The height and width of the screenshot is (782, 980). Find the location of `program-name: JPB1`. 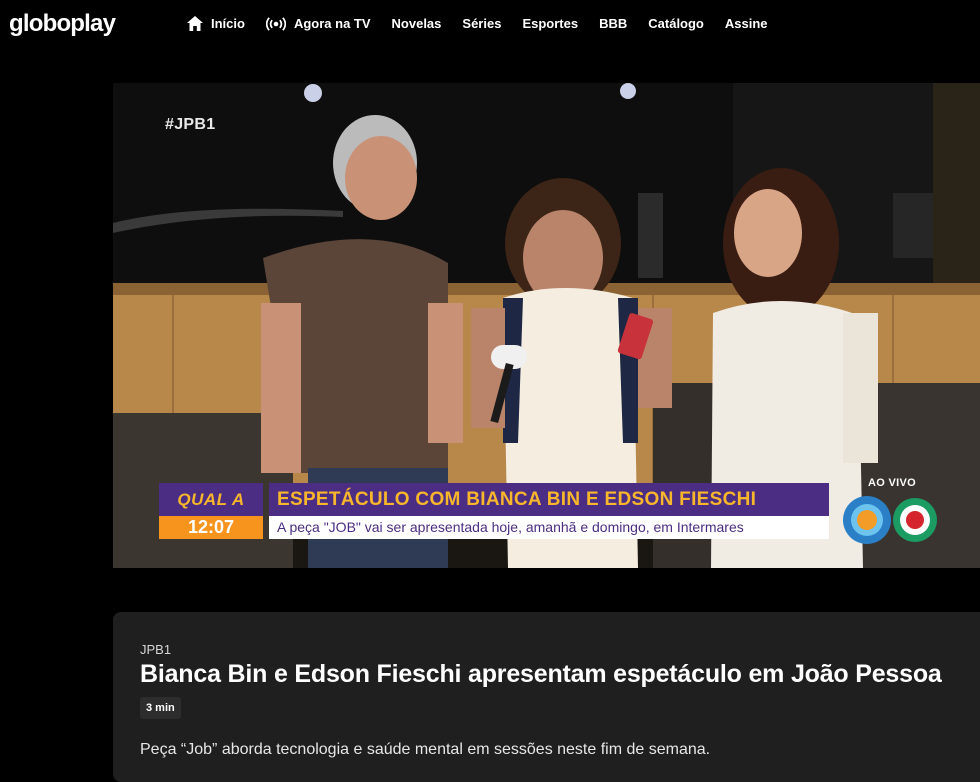

program-name: JPB1 is located at coordinates (155, 649).